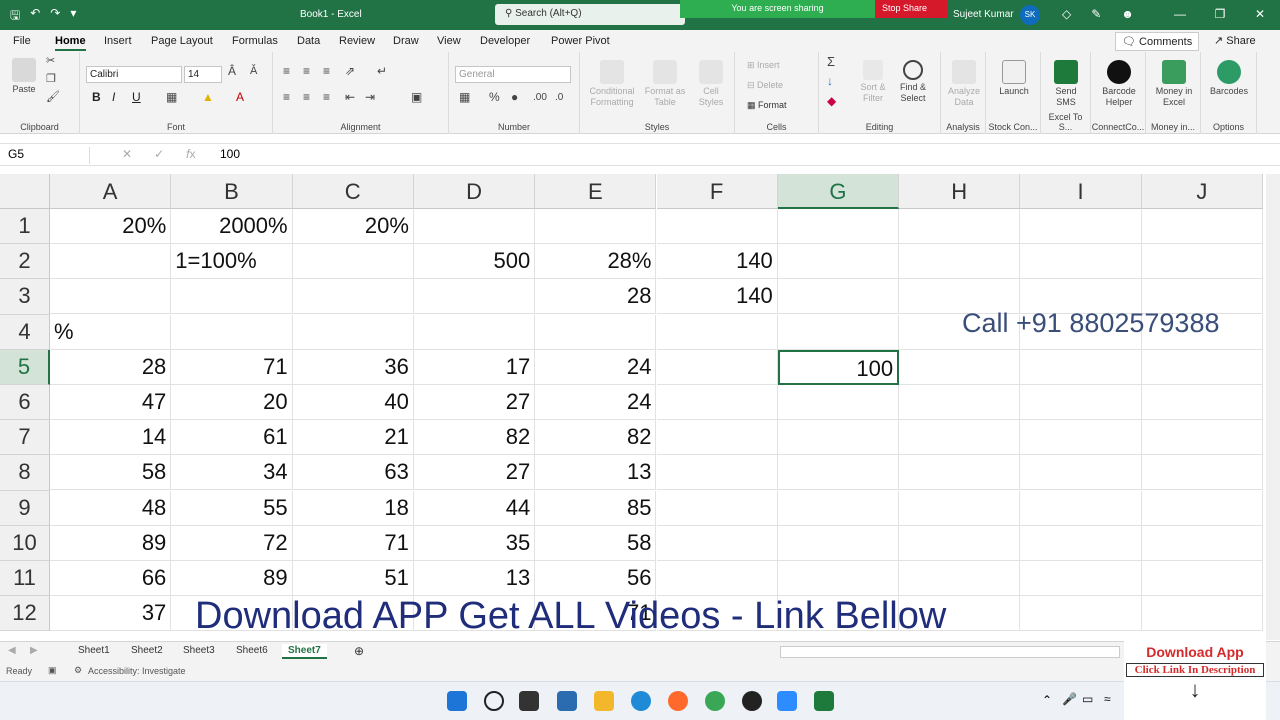  I want to click on share-button: ↗ Share, so click(1235, 40).